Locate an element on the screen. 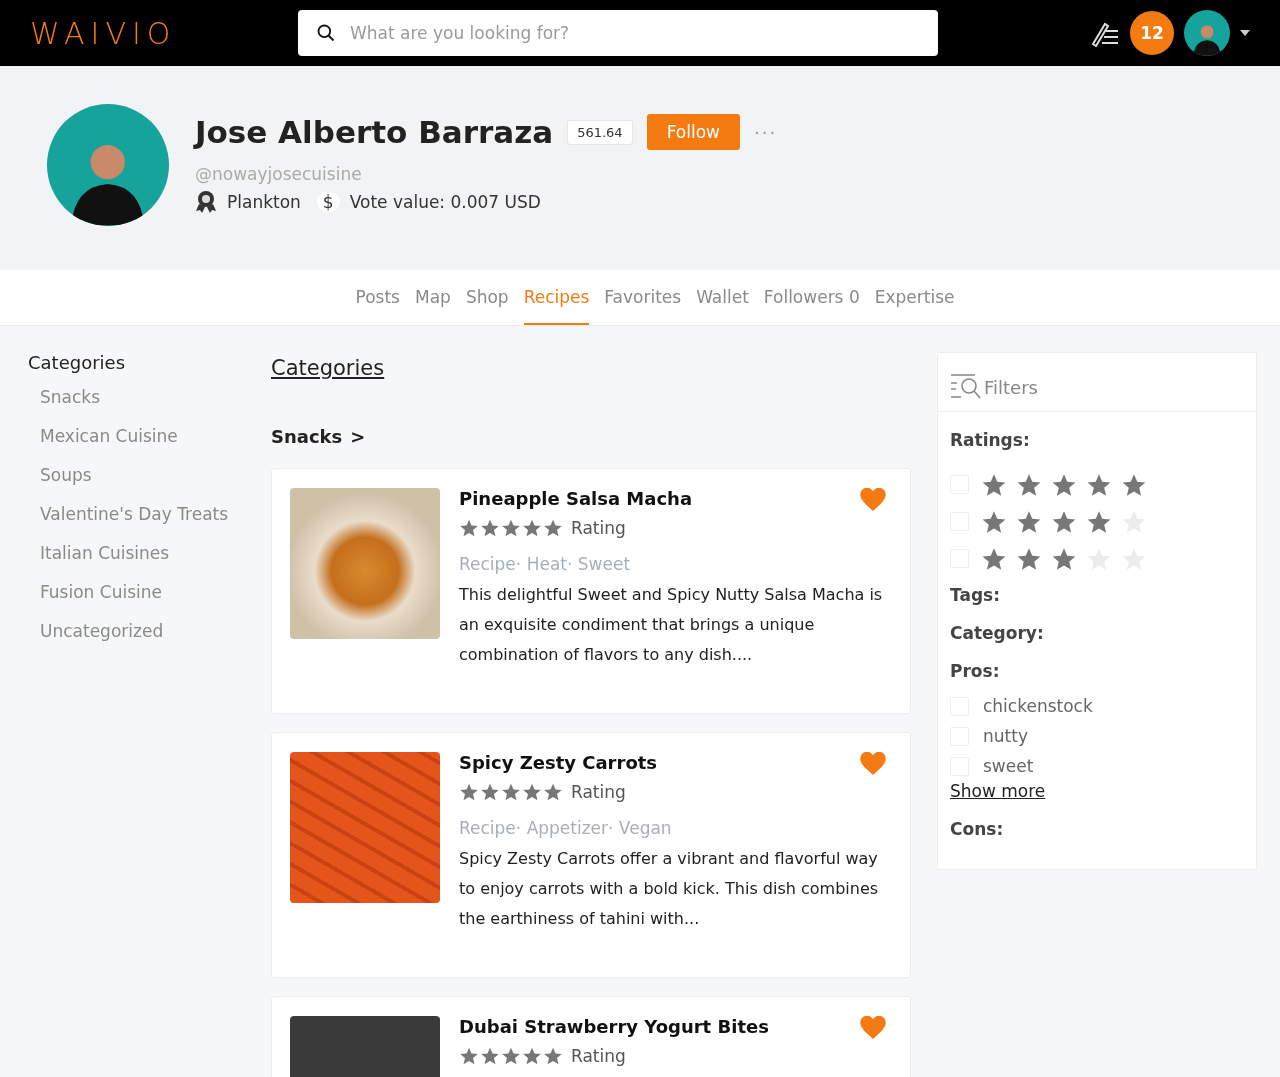  profile-handle: @nowayjosecuisine is located at coordinates (279, 174).